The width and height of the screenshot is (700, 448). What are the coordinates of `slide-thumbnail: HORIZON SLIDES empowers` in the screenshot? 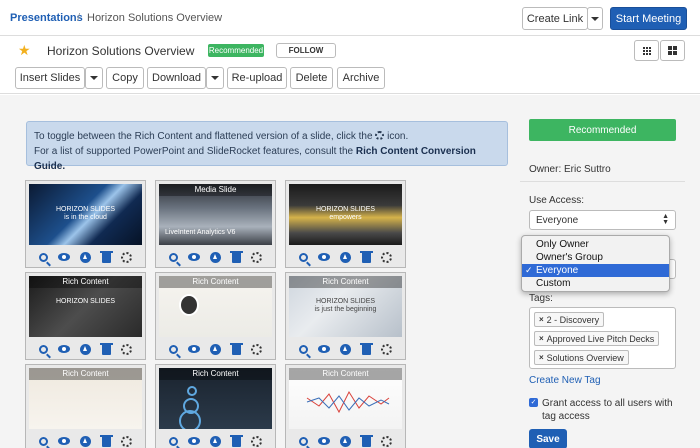 It's located at (345, 224).